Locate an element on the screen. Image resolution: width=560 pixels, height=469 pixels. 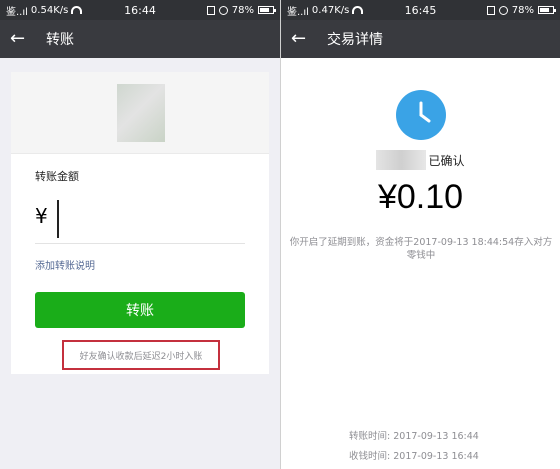
receive-time-label: 收钱时间: is located at coordinates (370, 456).